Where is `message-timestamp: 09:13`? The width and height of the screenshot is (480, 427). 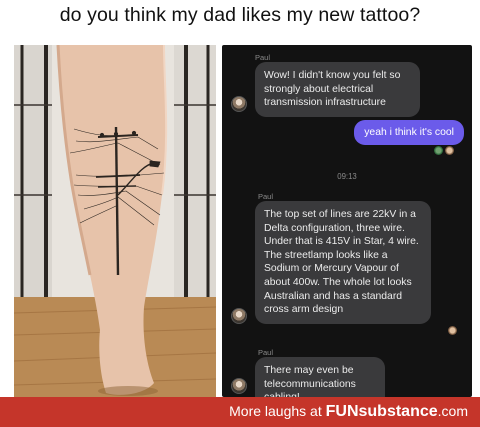 message-timestamp: 09:13 is located at coordinates (347, 176).